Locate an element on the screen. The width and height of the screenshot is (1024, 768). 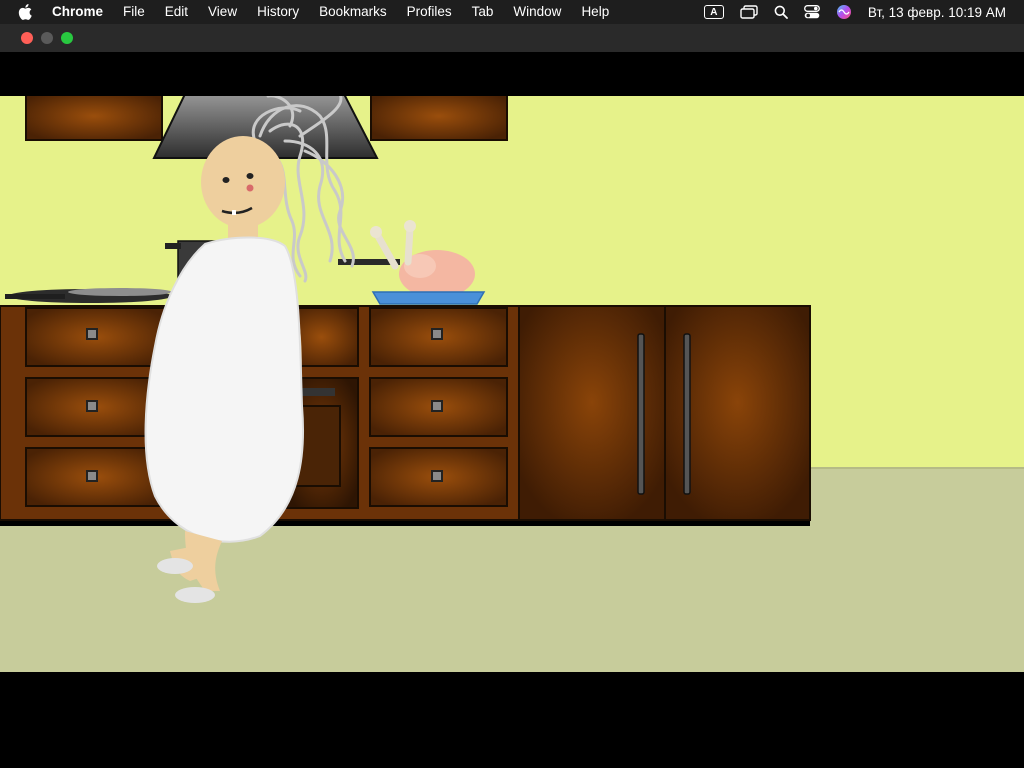
menu-bookmarks: Bookmarks is located at coordinates (353, 12).